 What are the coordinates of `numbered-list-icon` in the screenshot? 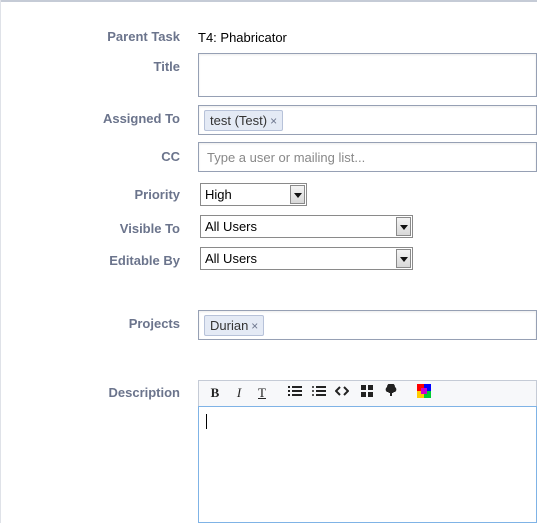 It's located at (319, 393).